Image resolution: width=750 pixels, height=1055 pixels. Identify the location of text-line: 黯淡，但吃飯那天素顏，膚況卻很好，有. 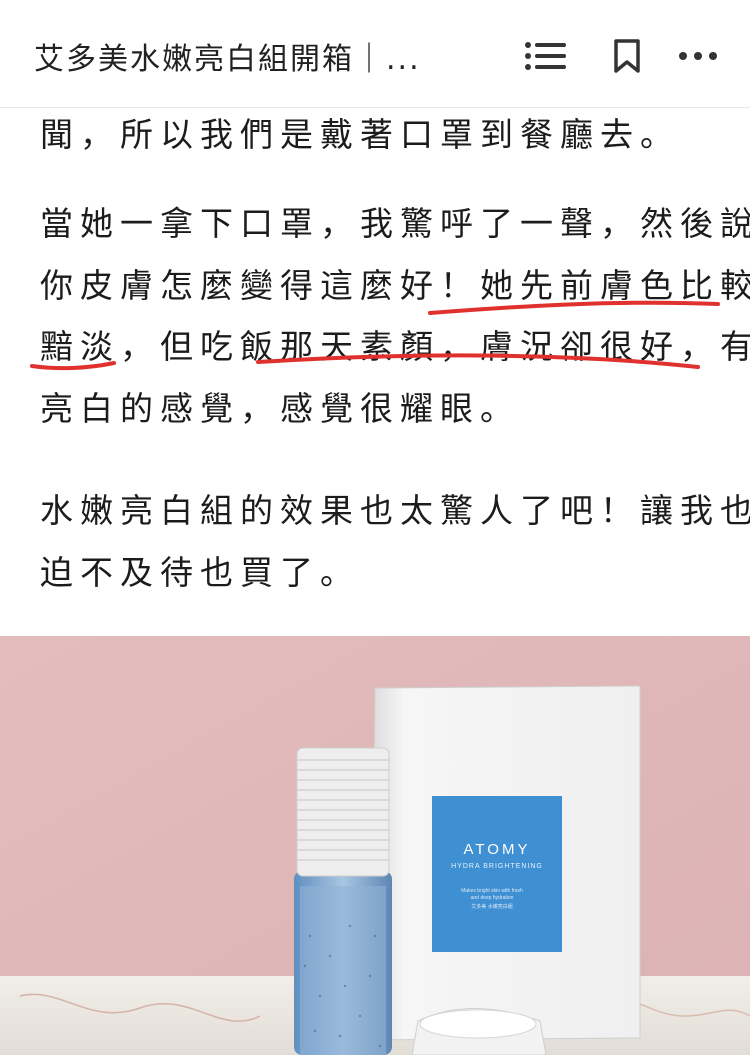
(395, 346).